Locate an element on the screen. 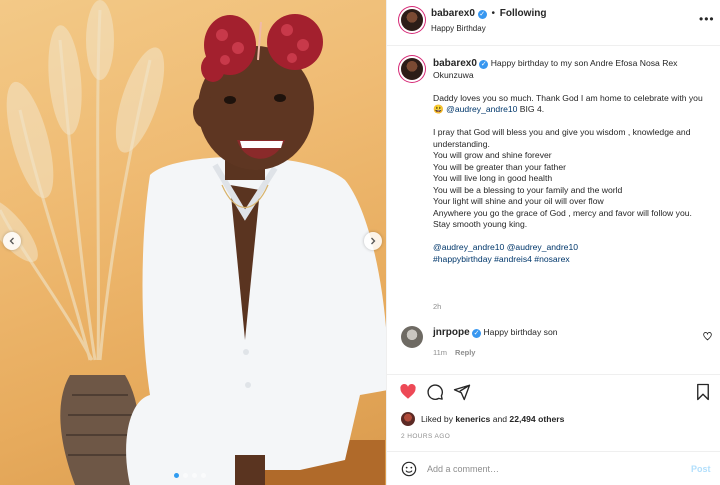  comment-input is located at coordinates (552, 469).